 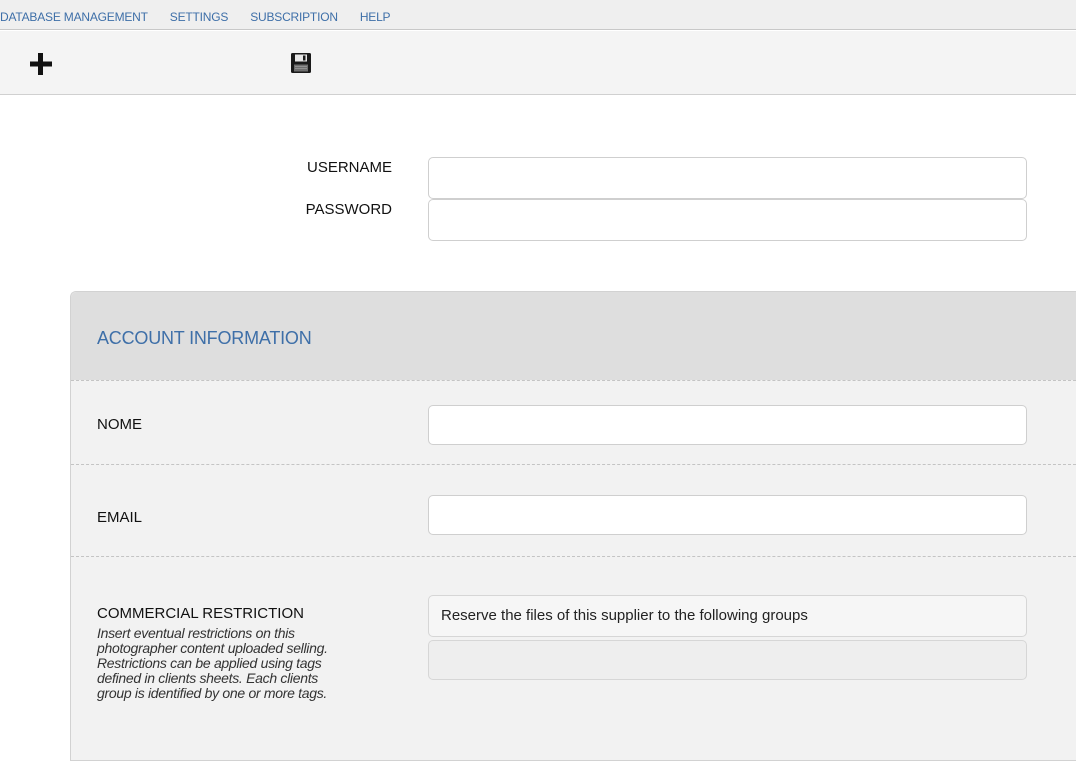 I want to click on menu-item-database-management: DATABASE MANAGEMENT, so click(x=74, y=17).